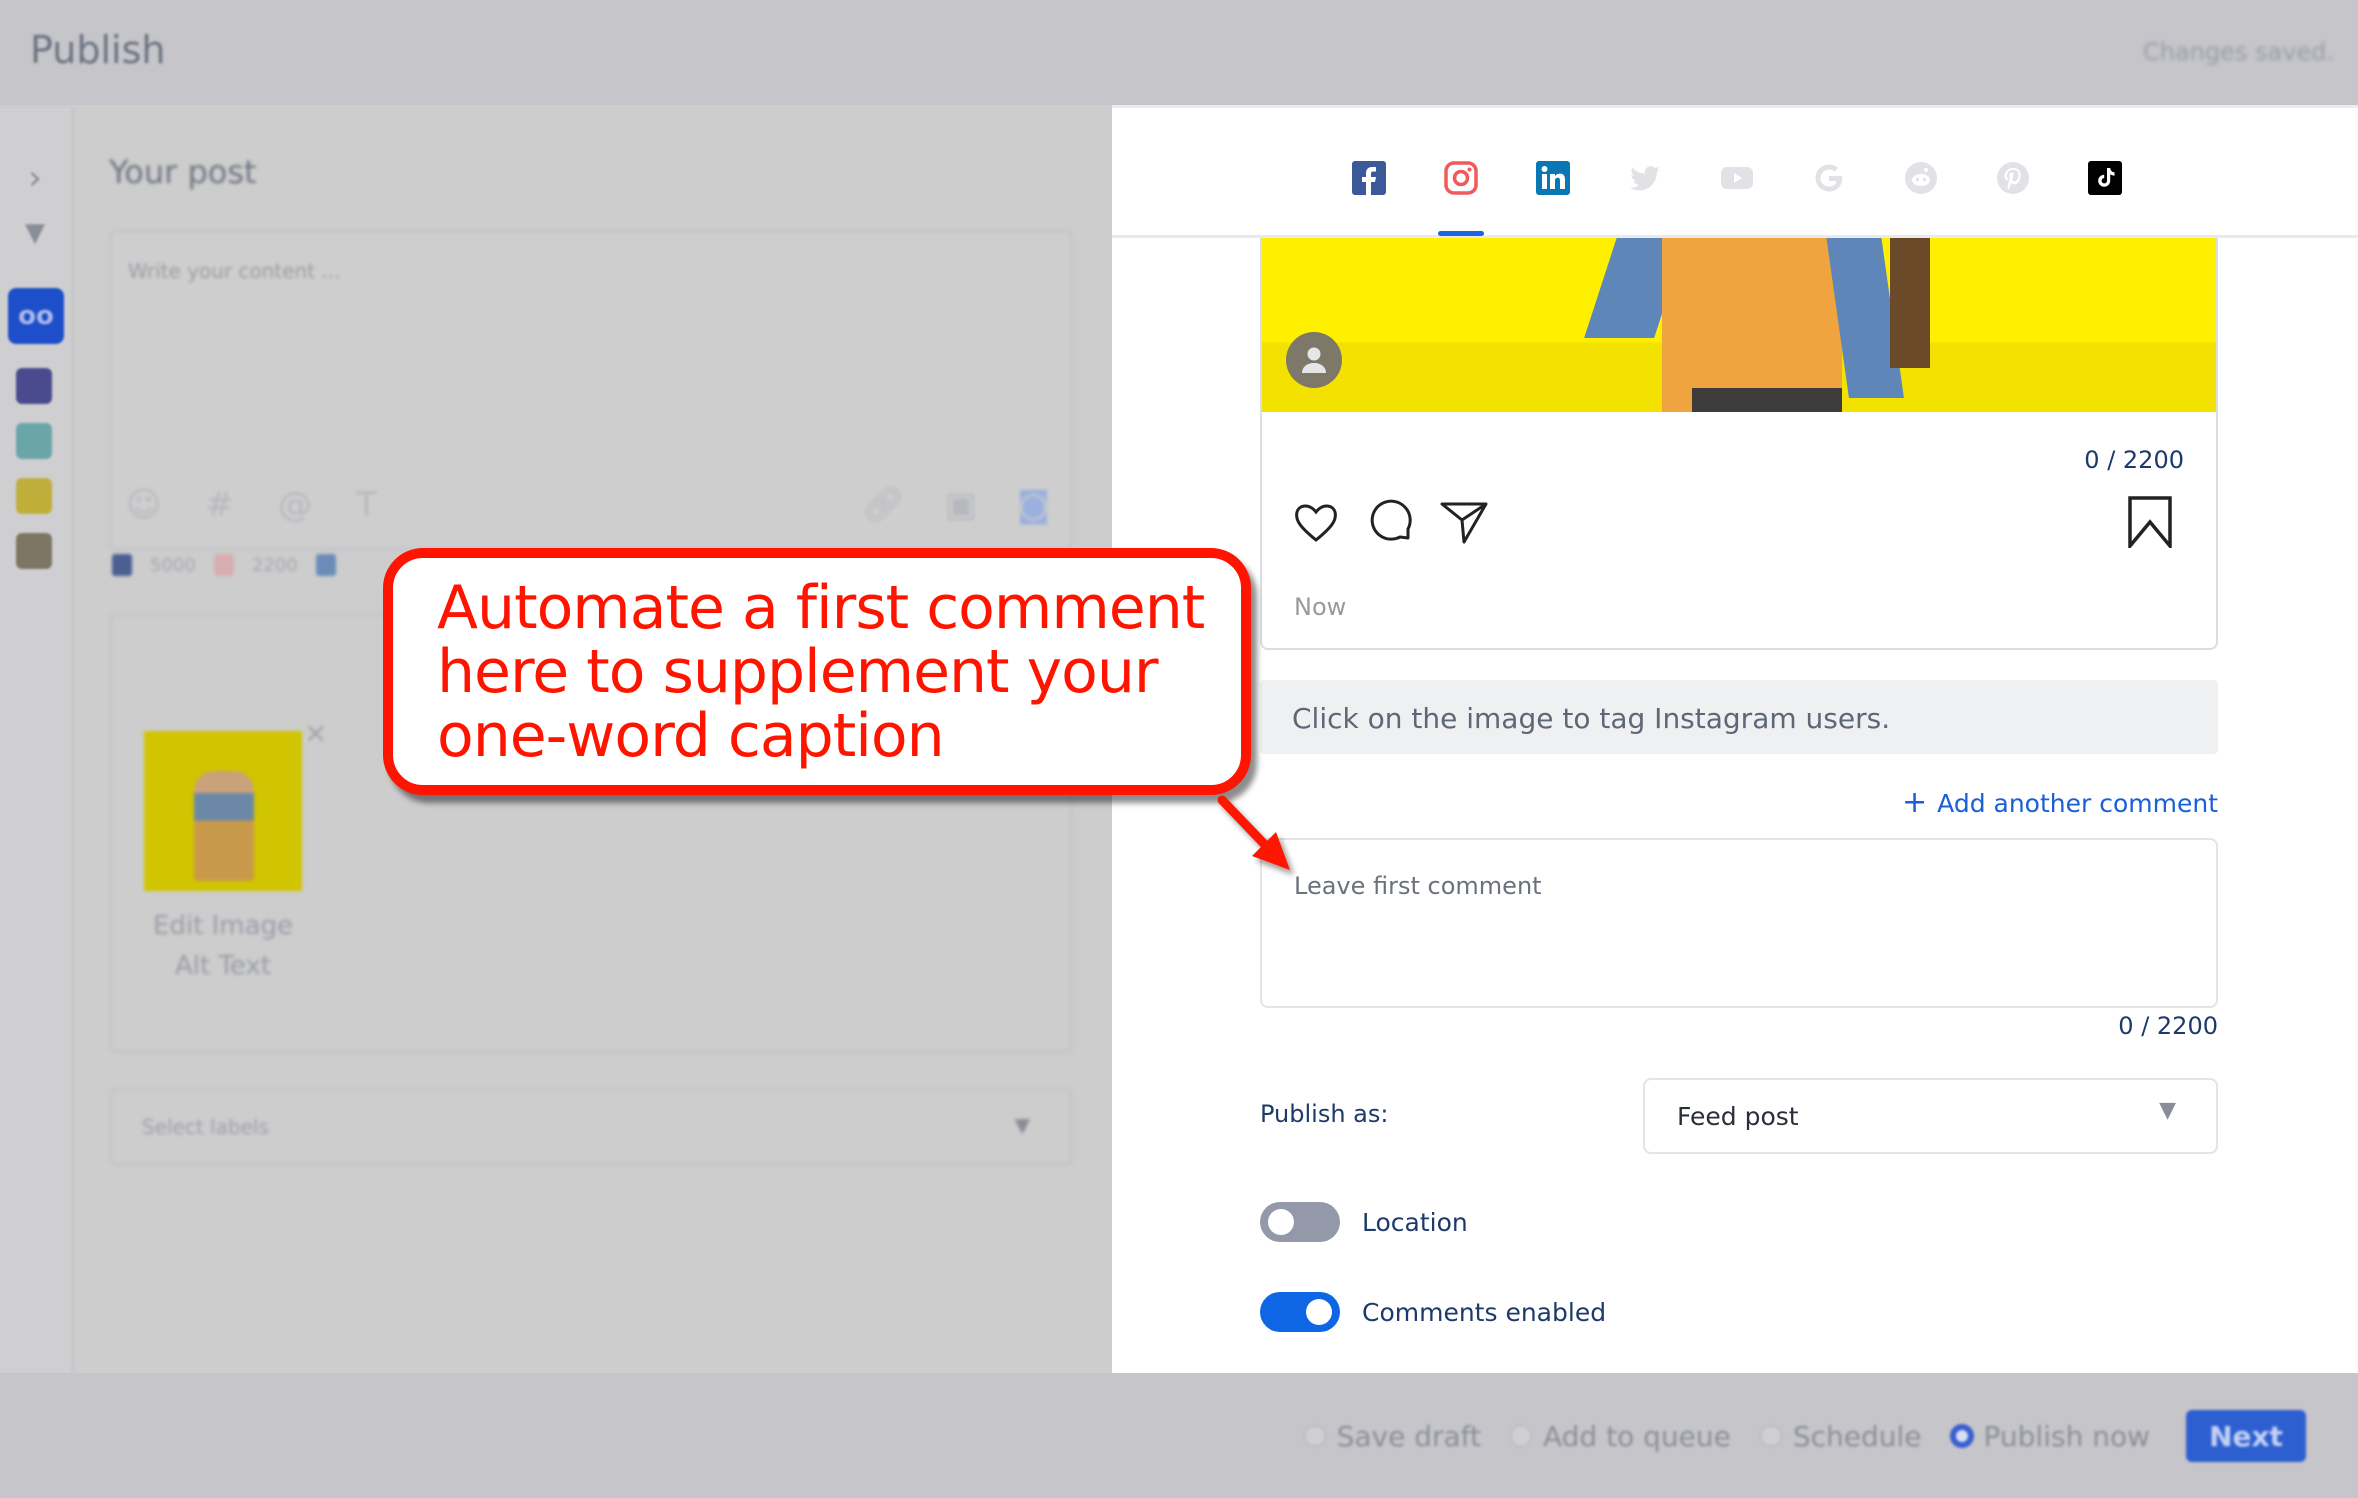 Image resolution: width=2358 pixels, height=1498 pixels. I want to click on google-icon, so click(1829, 178).